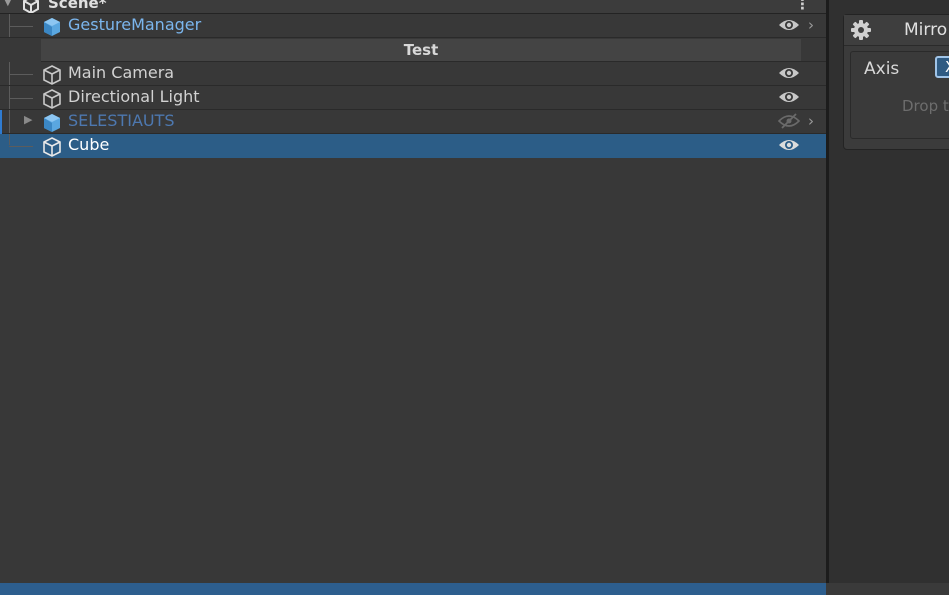  What do you see at coordinates (77, 6) in the screenshot?
I see `scene-title: Scene*` at bounding box center [77, 6].